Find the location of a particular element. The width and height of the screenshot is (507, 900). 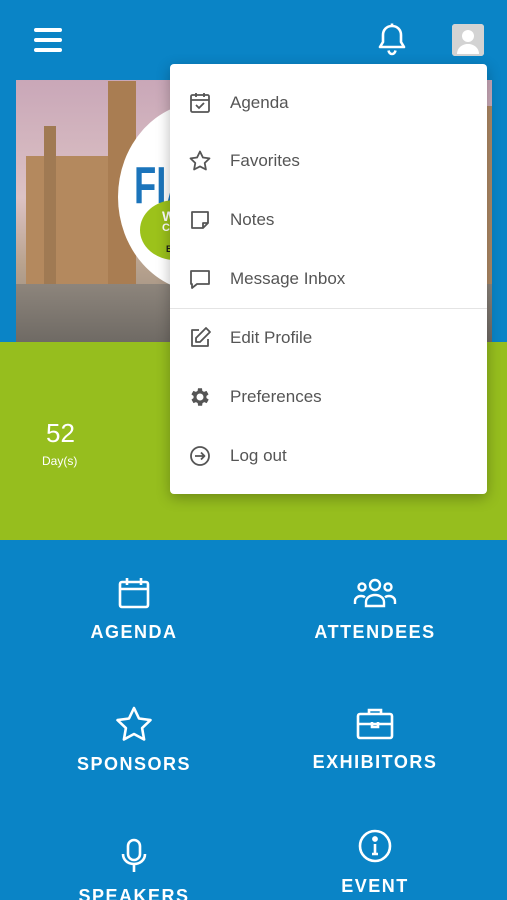

tile-attendees: ATTENDEES is located at coordinates (375, 609).